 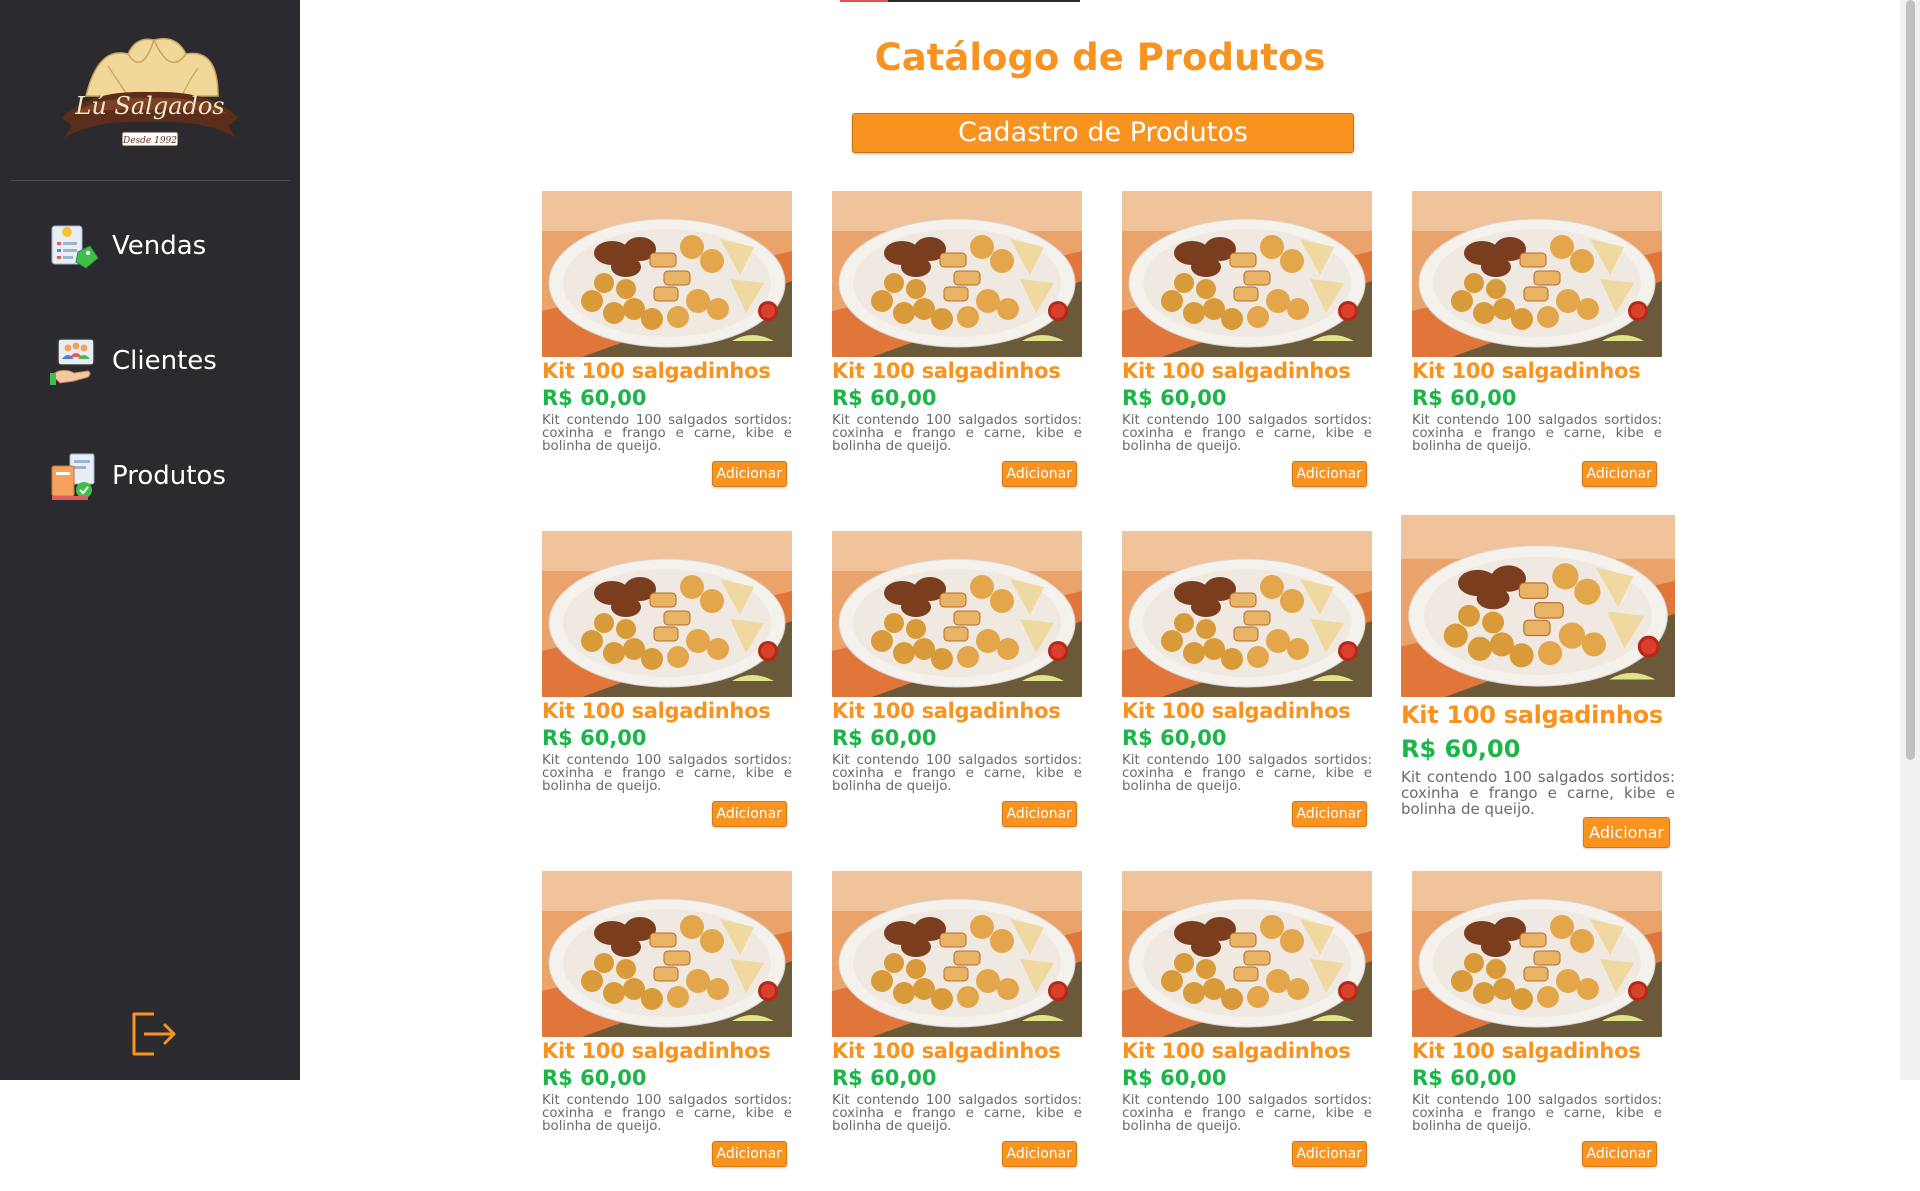 What do you see at coordinates (149, 106) in the screenshot?
I see `logo-brand-text: Lú Salgados` at bounding box center [149, 106].